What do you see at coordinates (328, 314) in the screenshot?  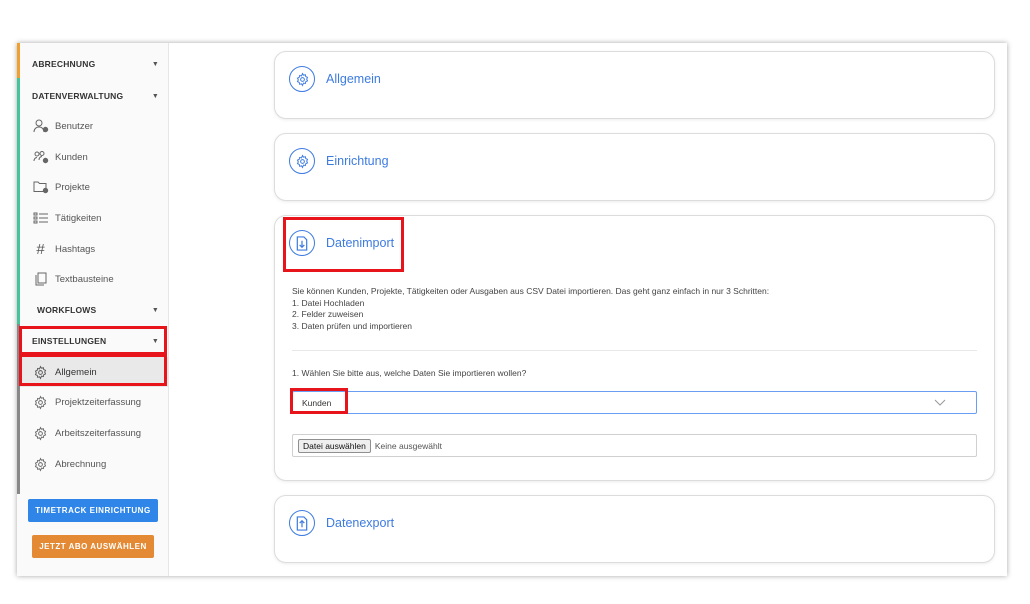 I see `description-step: 2. Felder zuweisen` at bounding box center [328, 314].